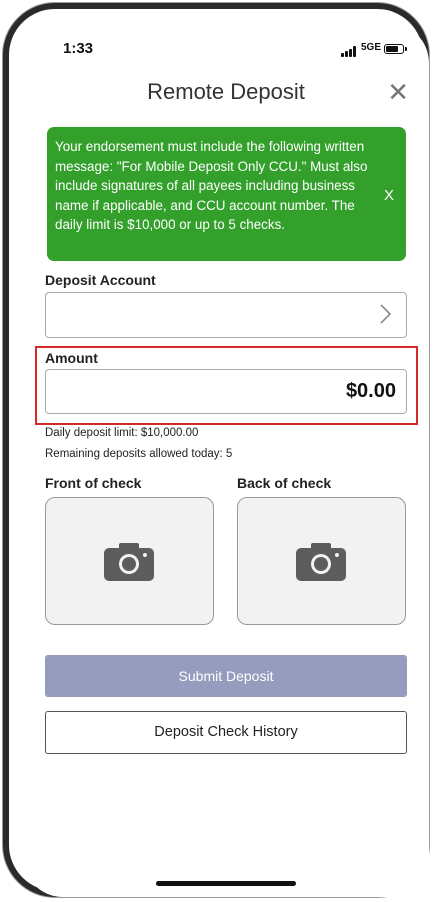 The image size is (434, 902). Describe the element at coordinates (350, 51) in the screenshot. I see `signal-icon` at that location.